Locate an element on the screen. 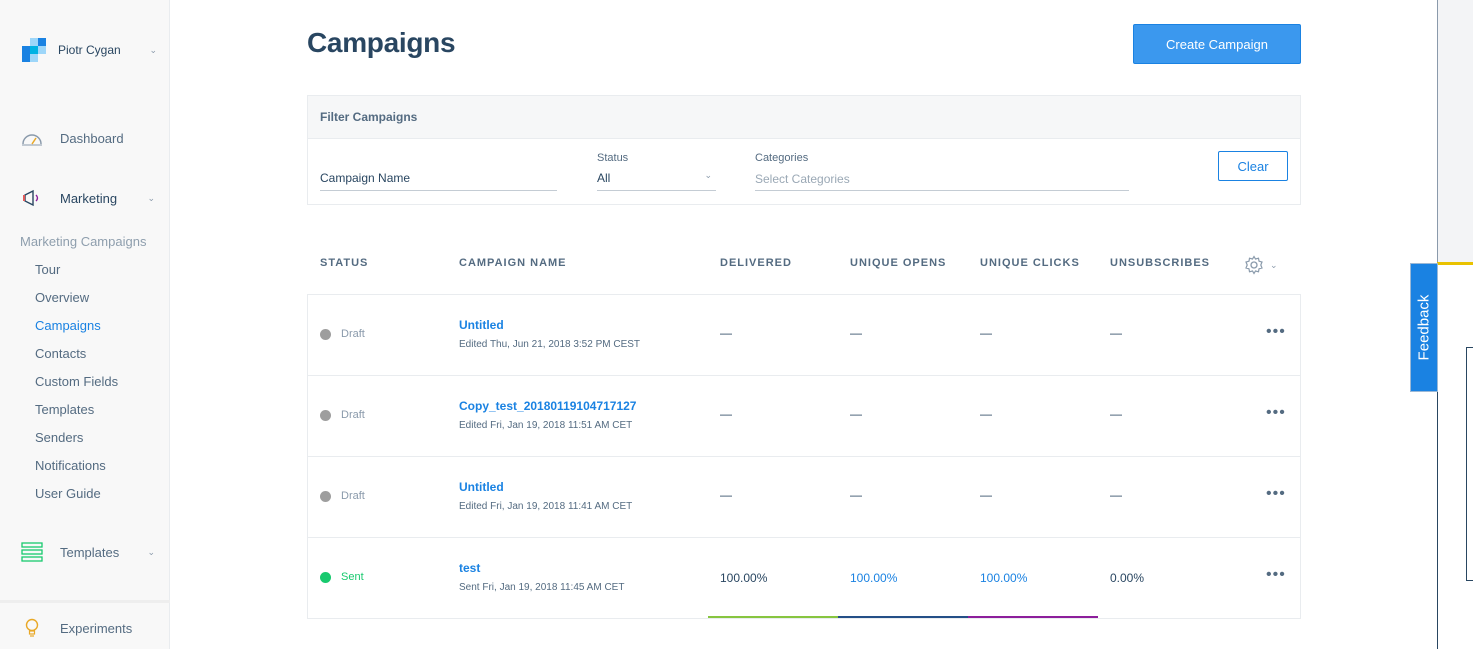 This screenshot has width=1473, height=649. clicks-value: 100.00% is located at coordinates (1003, 578).